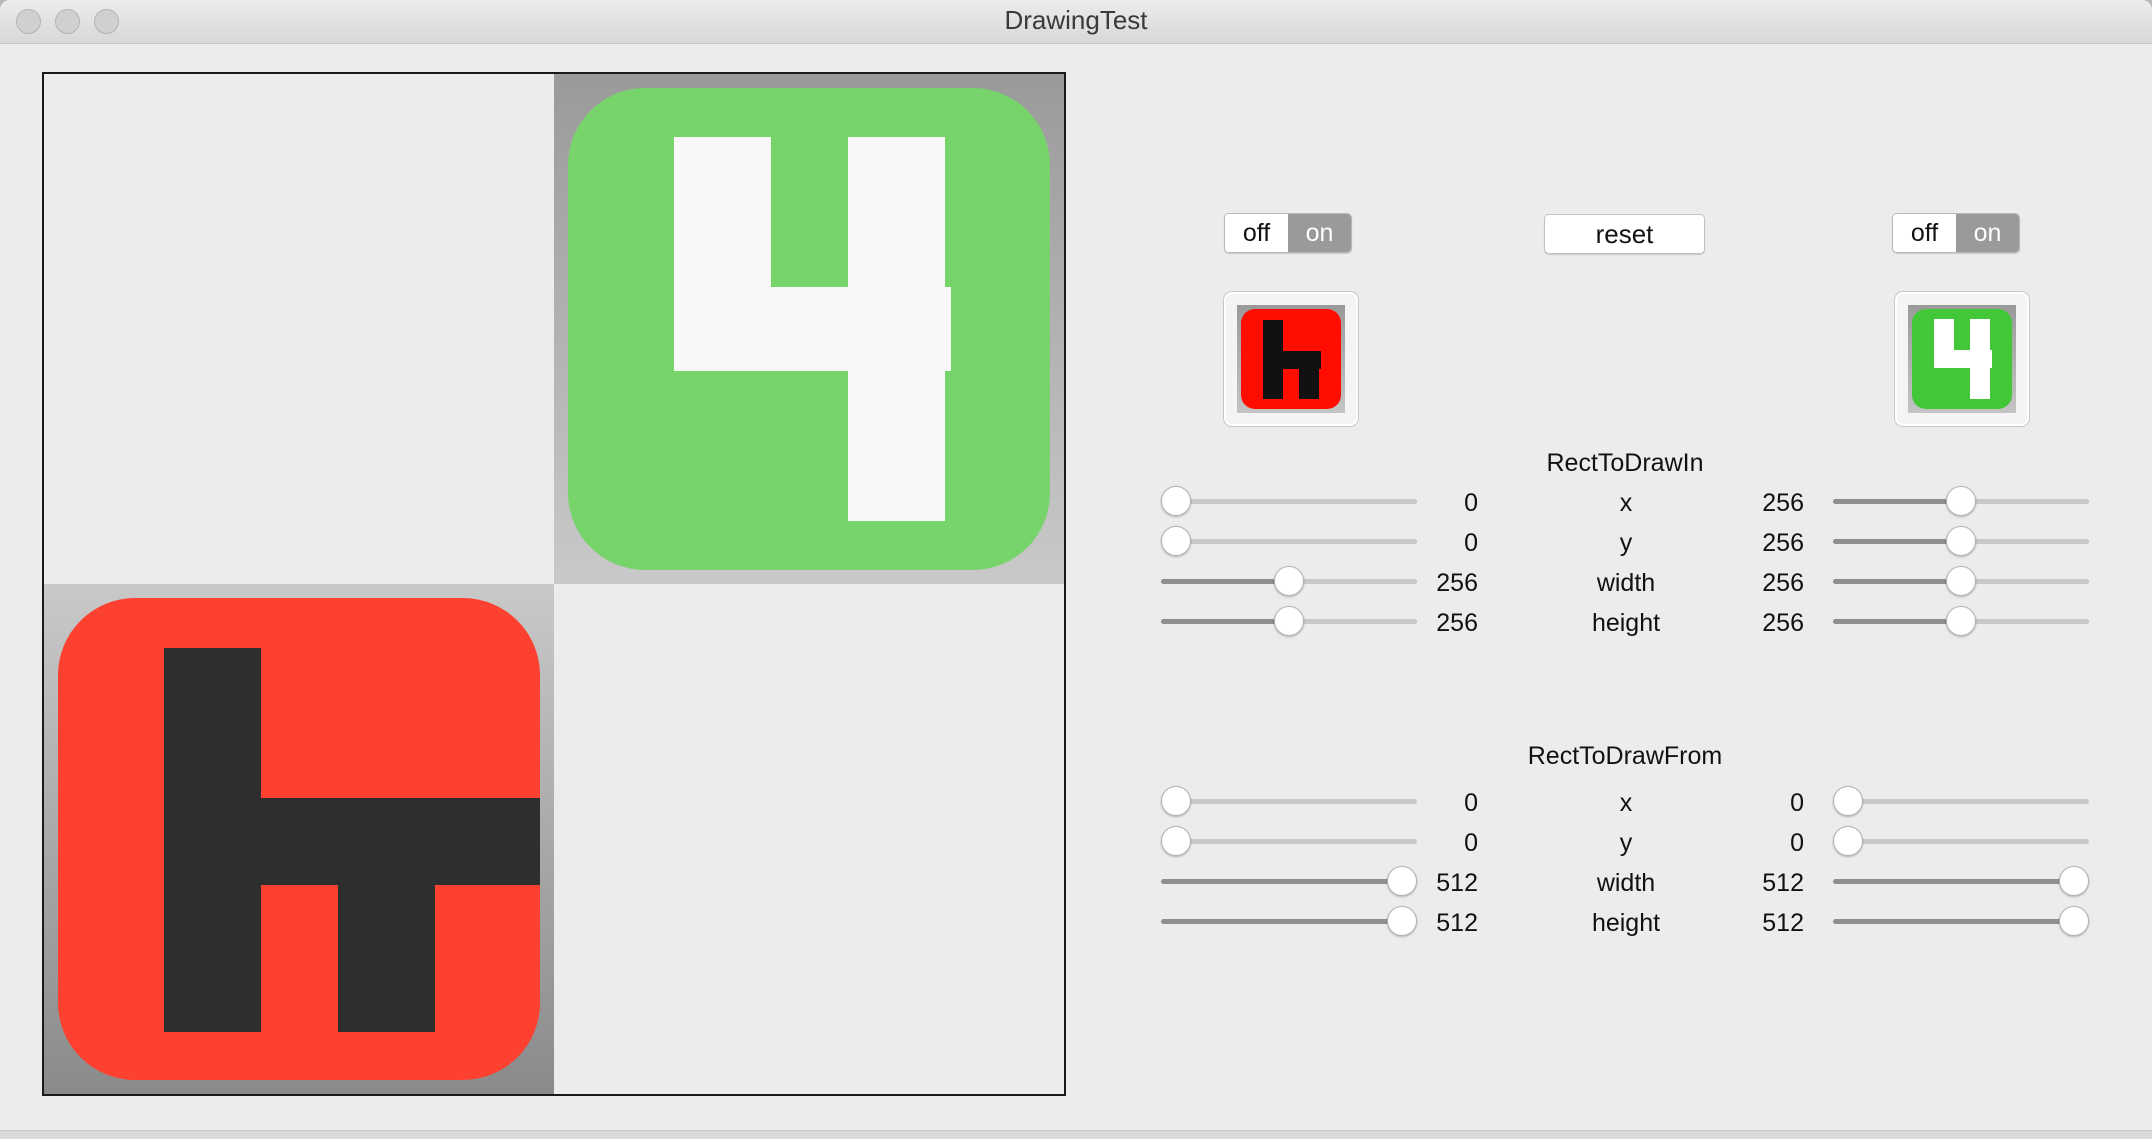 The height and width of the screenshot is (1139, 2152). I want to click on left-toggle-off: off, so click(1256, 233).